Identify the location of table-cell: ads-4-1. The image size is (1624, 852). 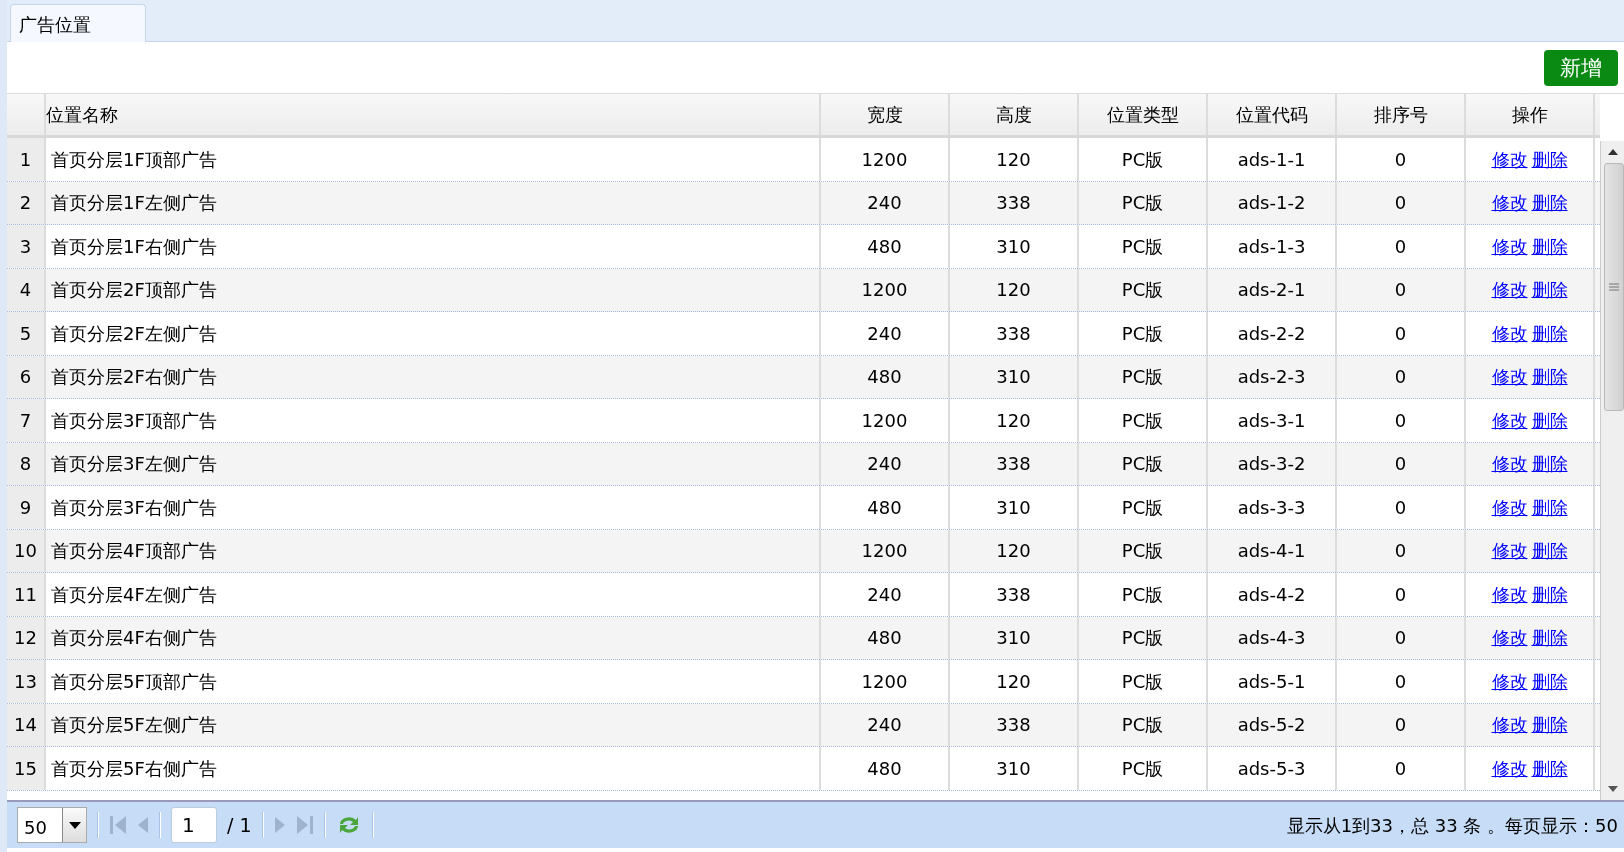
(1272, 550).